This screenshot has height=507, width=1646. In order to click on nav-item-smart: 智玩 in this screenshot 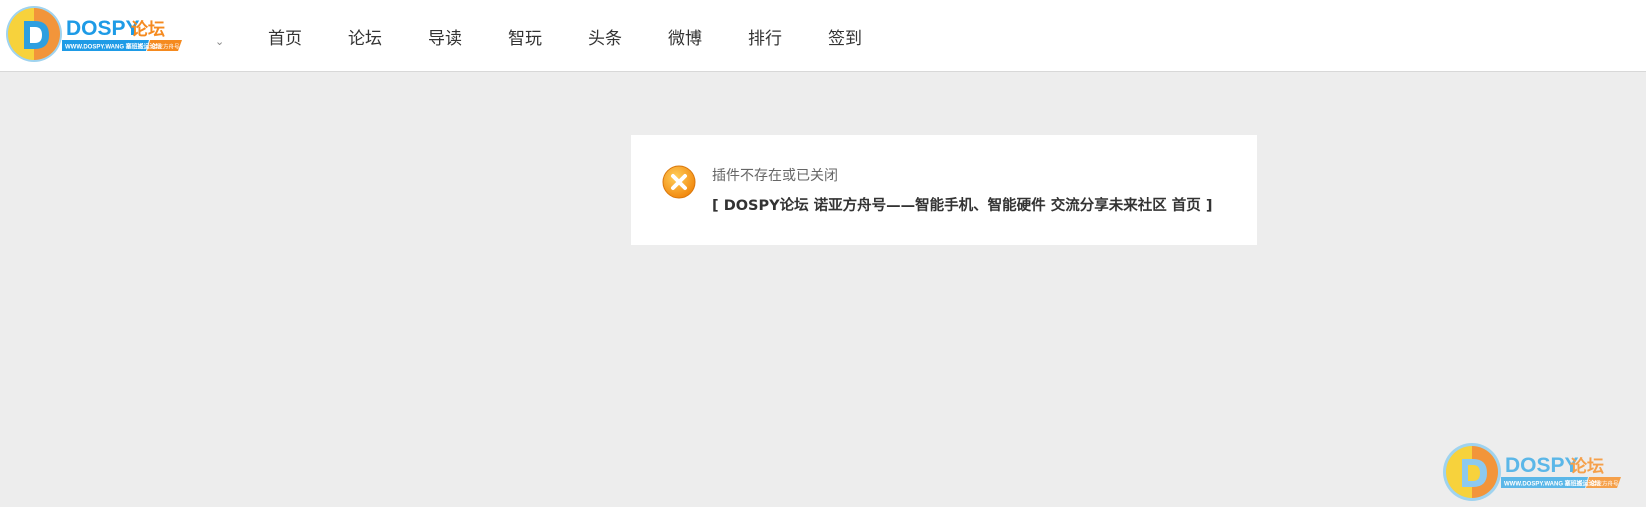, I will do `click(530, 36)`.